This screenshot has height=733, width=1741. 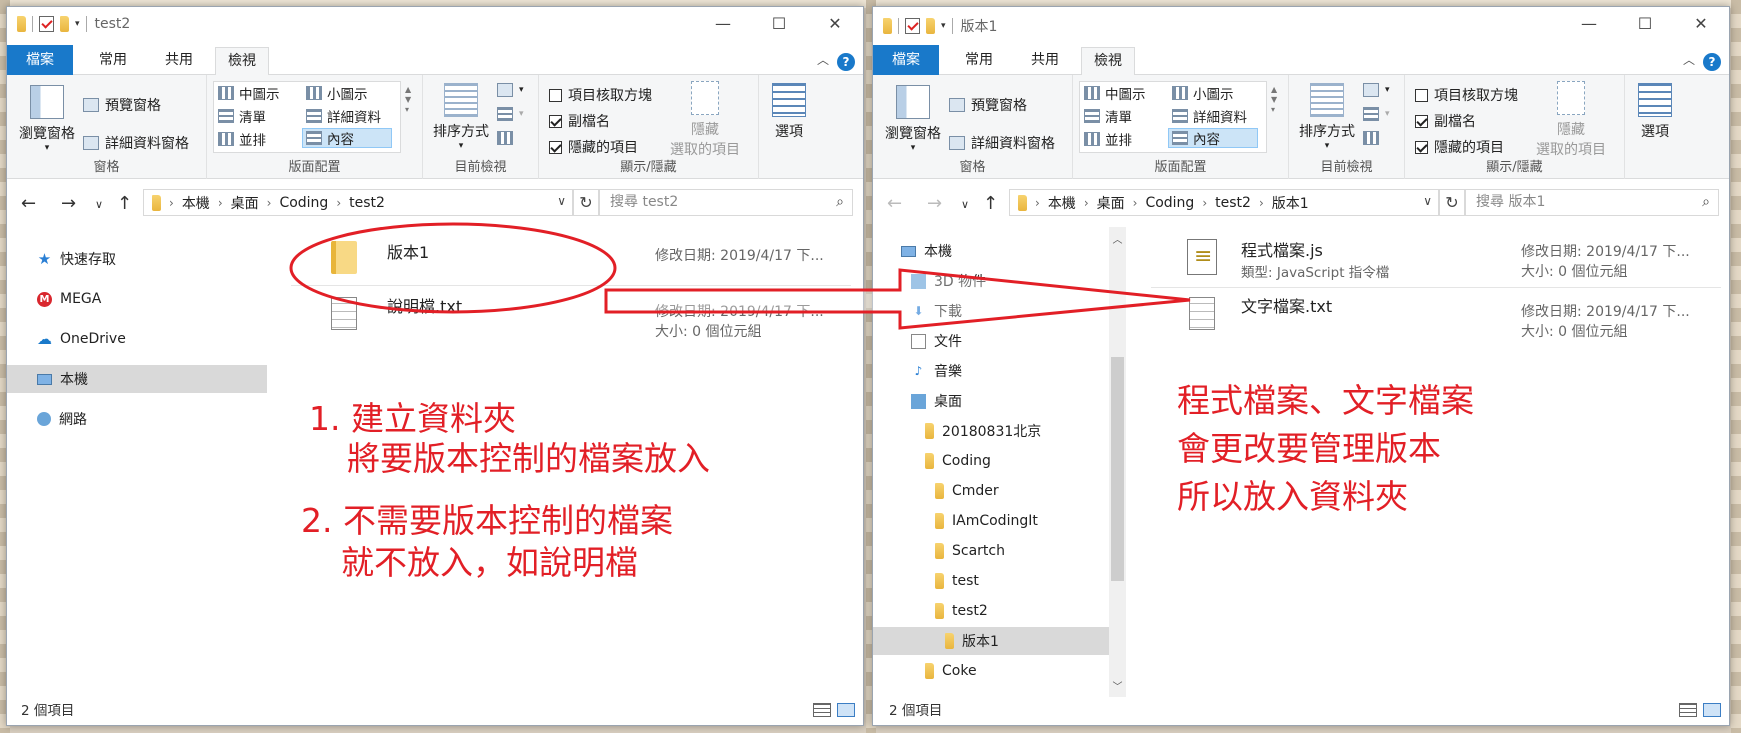 What do you see at coordinates (991, 551) in the screenshot?
I see `nav-item-folder: Scartch` at bounding box center [991, 551].